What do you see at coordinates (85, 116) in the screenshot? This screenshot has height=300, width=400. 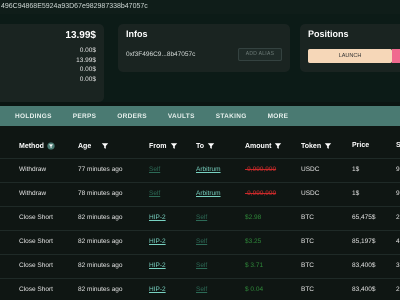 I see `tab-perps: PERPS` at bounding box center [85, 116].